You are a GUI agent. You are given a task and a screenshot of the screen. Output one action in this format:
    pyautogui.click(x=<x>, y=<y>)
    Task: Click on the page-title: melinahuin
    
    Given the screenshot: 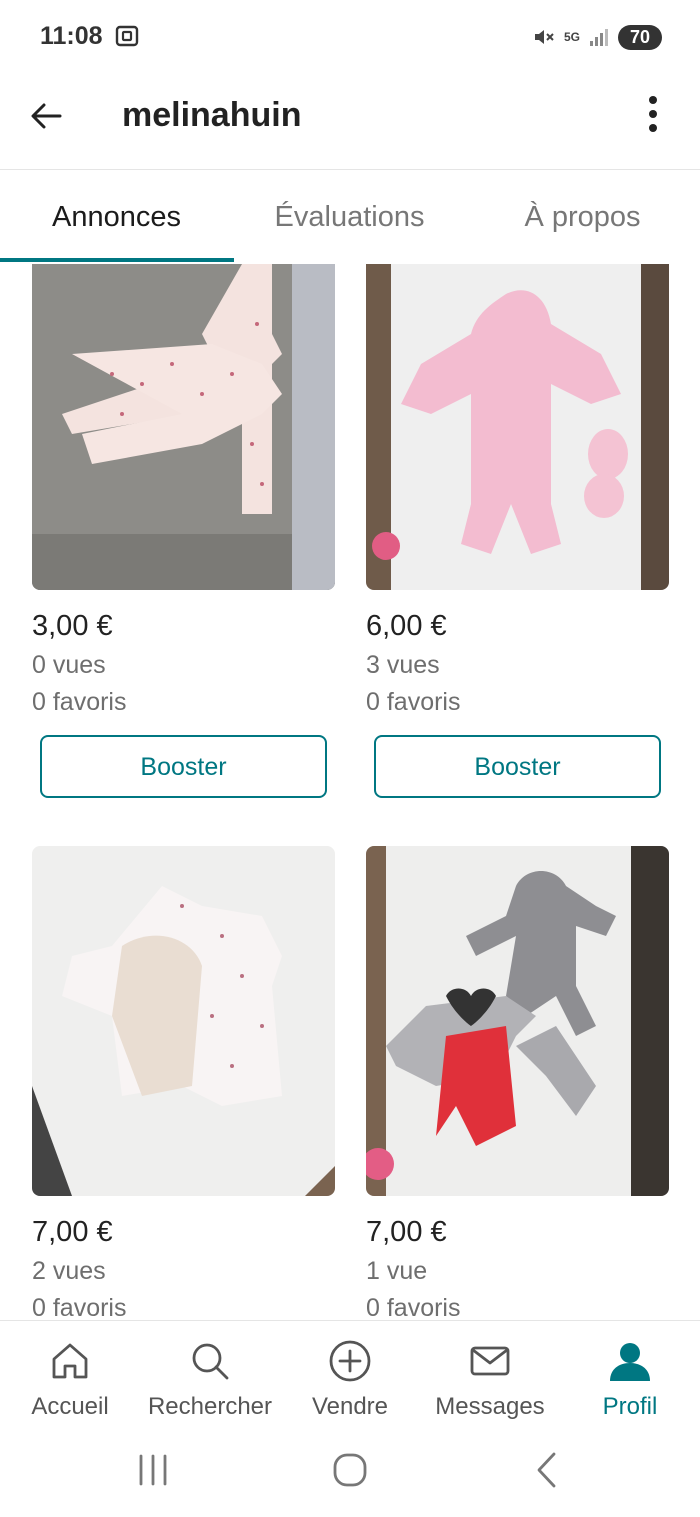 What is the action you would take?
    pyautogui.click(x=212, y=115)
    